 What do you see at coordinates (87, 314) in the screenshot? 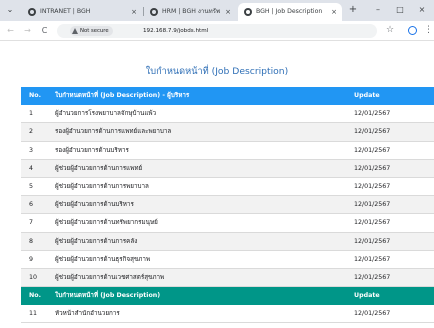
I see `row-title-link: หัวหน้าสำนักอำนวยการ` at bounding box center [87, 314].